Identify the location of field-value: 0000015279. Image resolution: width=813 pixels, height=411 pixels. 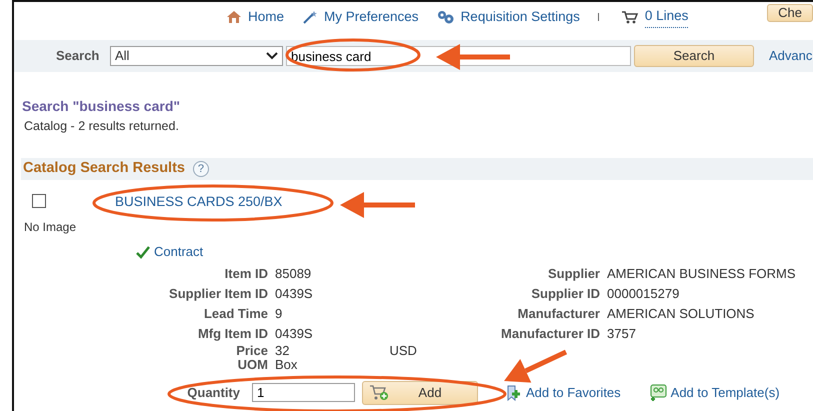
(643, 293).